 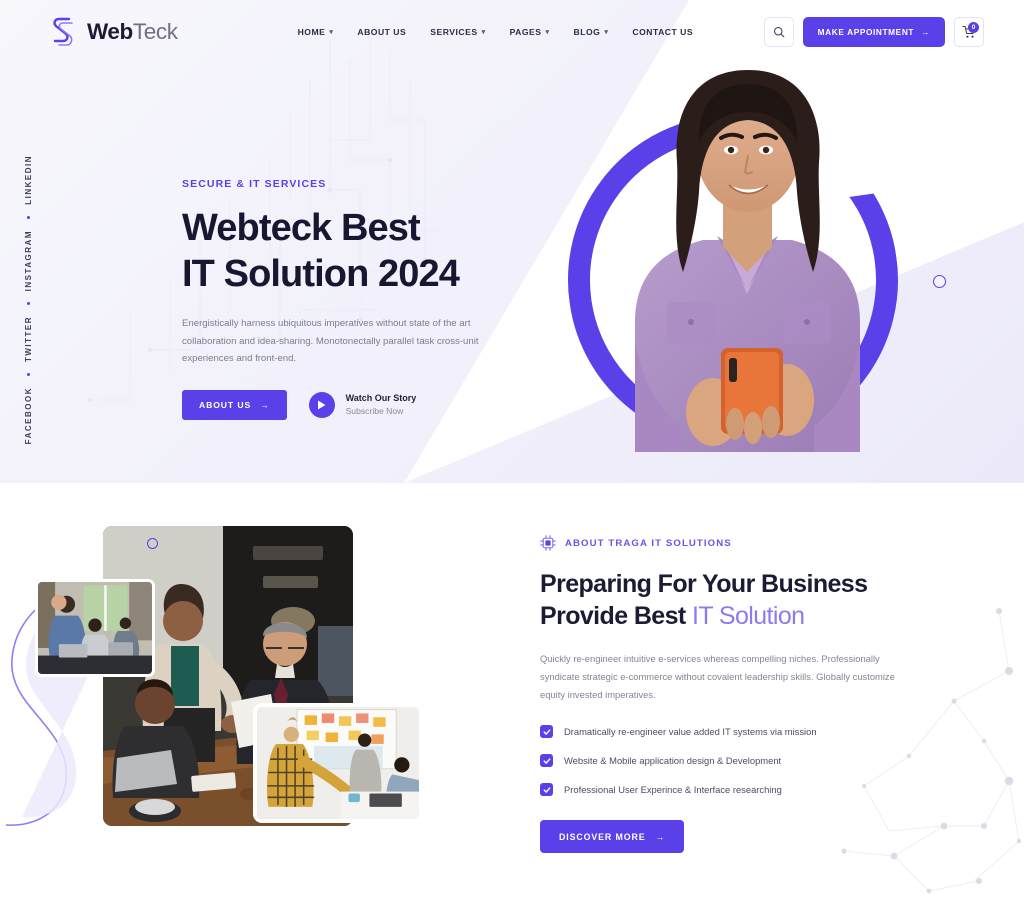 I want to click on hero-title: Webteck Best IT Solution 2024, so click(x=362, y=252).